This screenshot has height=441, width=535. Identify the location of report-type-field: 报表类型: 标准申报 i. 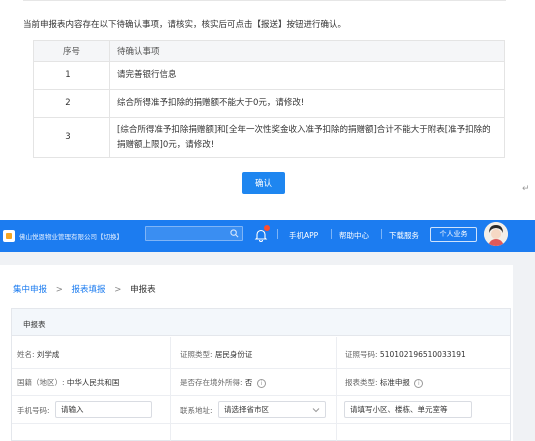
(384, 382).